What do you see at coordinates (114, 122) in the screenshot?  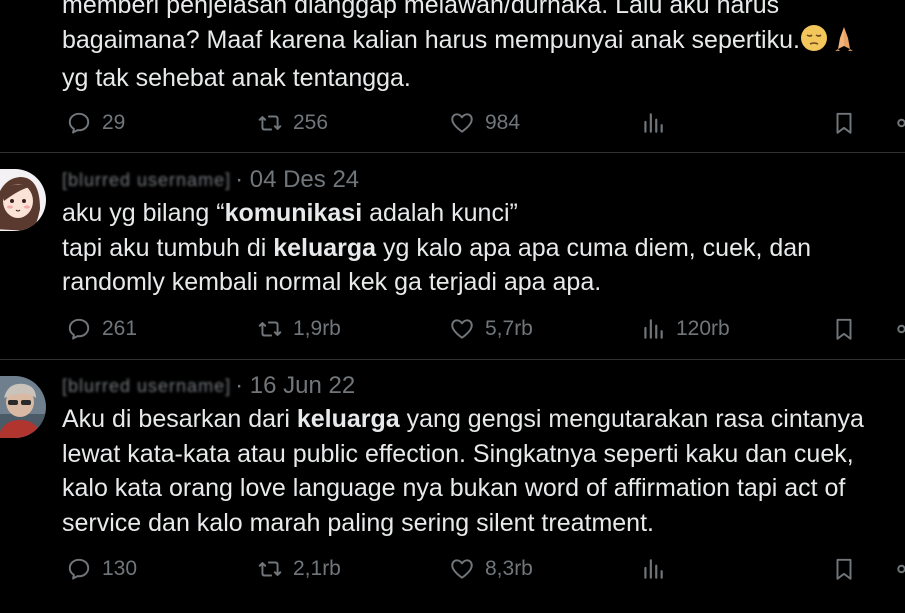 I see `reply-count: 29` at bounding box center [114, 122].